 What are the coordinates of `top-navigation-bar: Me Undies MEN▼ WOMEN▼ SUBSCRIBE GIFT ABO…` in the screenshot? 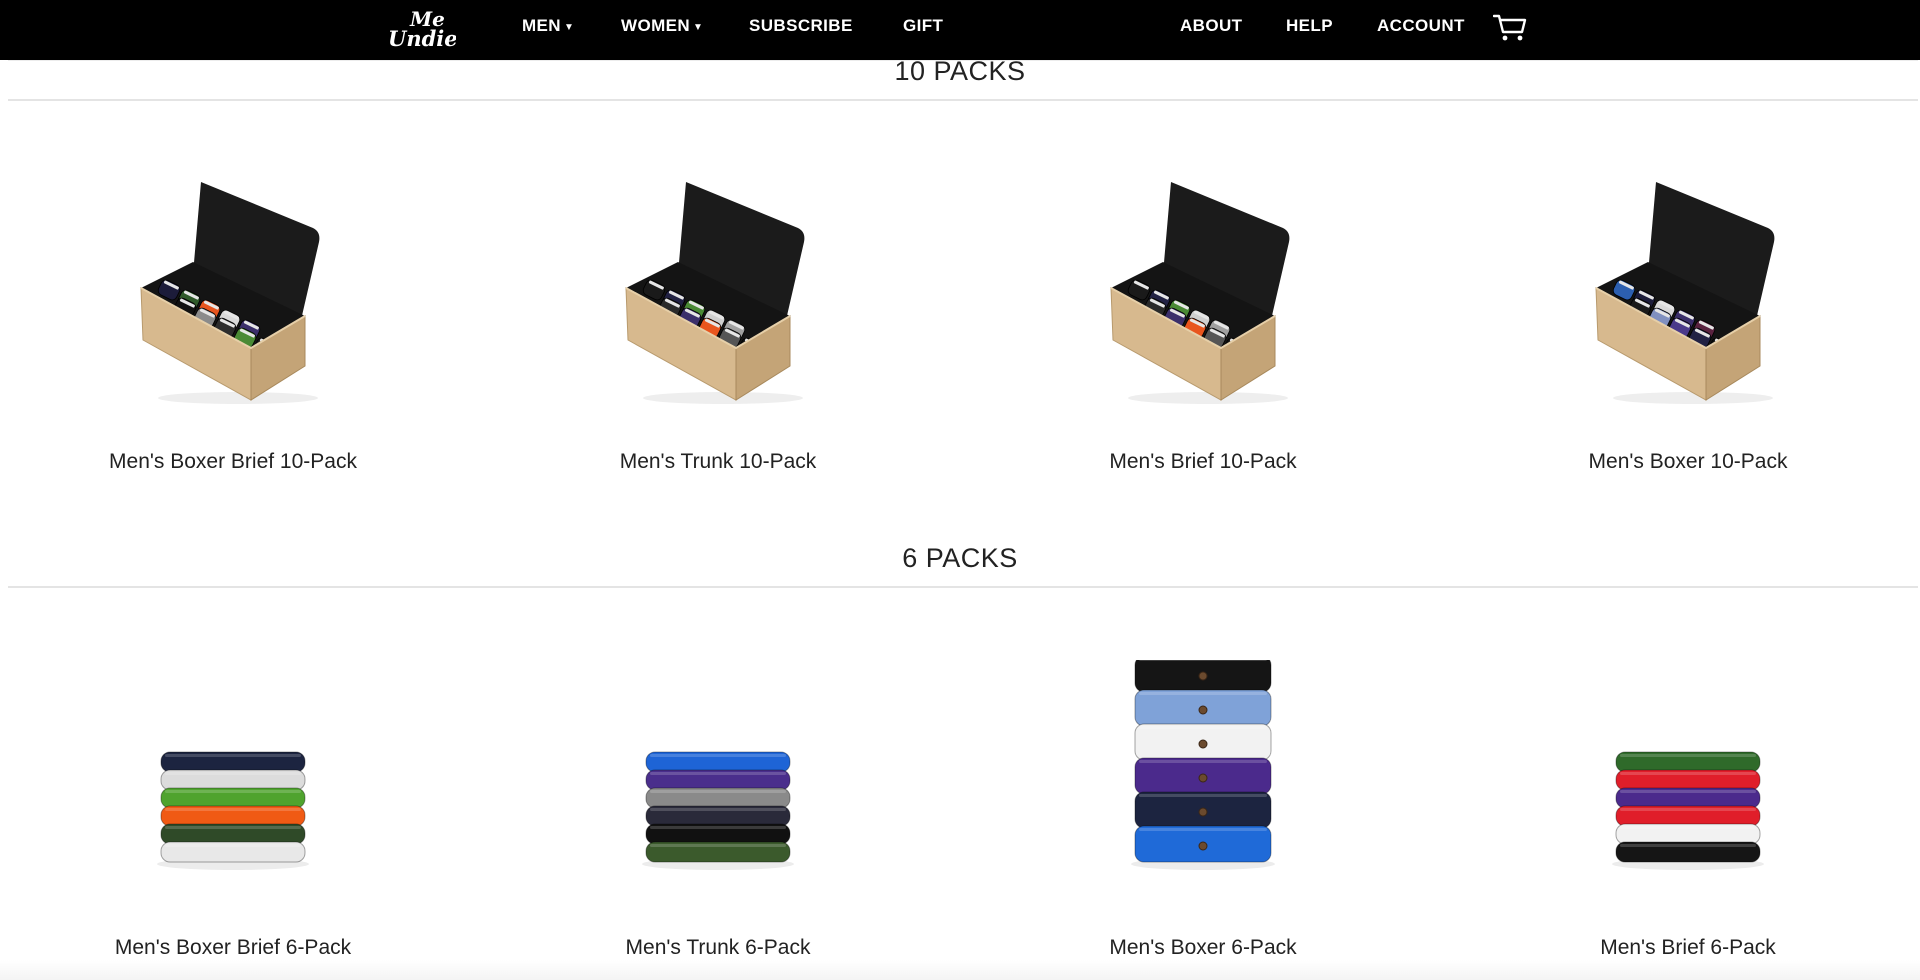 It's located at (960, 30).